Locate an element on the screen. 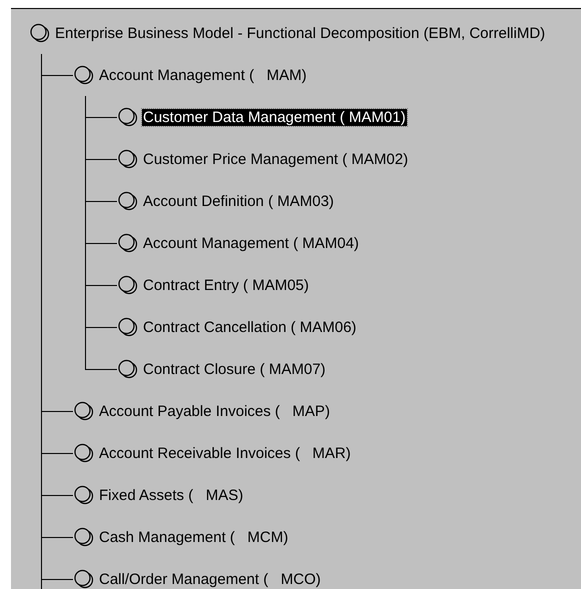 Image resolution: width=581 pixels, height=589 pixels. tree-item: Account Receivable Invoices ( MAR) is located at coordinates (225, 453).